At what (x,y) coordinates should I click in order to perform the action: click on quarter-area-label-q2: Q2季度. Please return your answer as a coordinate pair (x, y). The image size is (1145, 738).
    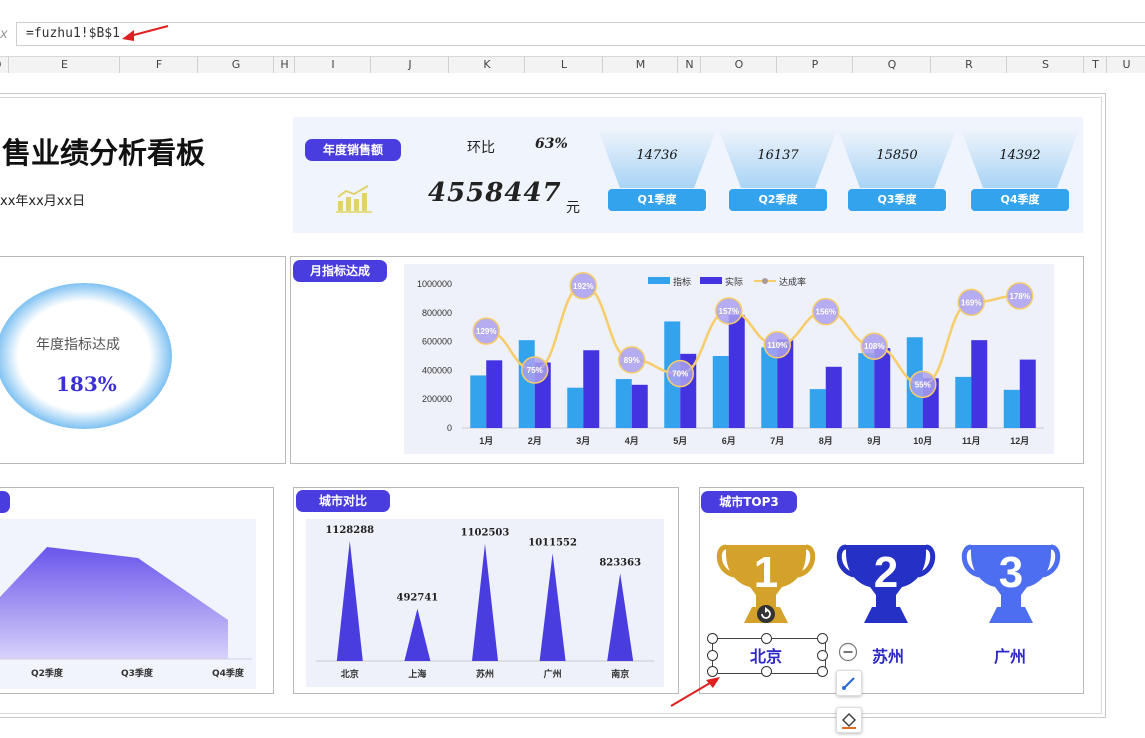
    Looking at the image, I should click on (47, 674).